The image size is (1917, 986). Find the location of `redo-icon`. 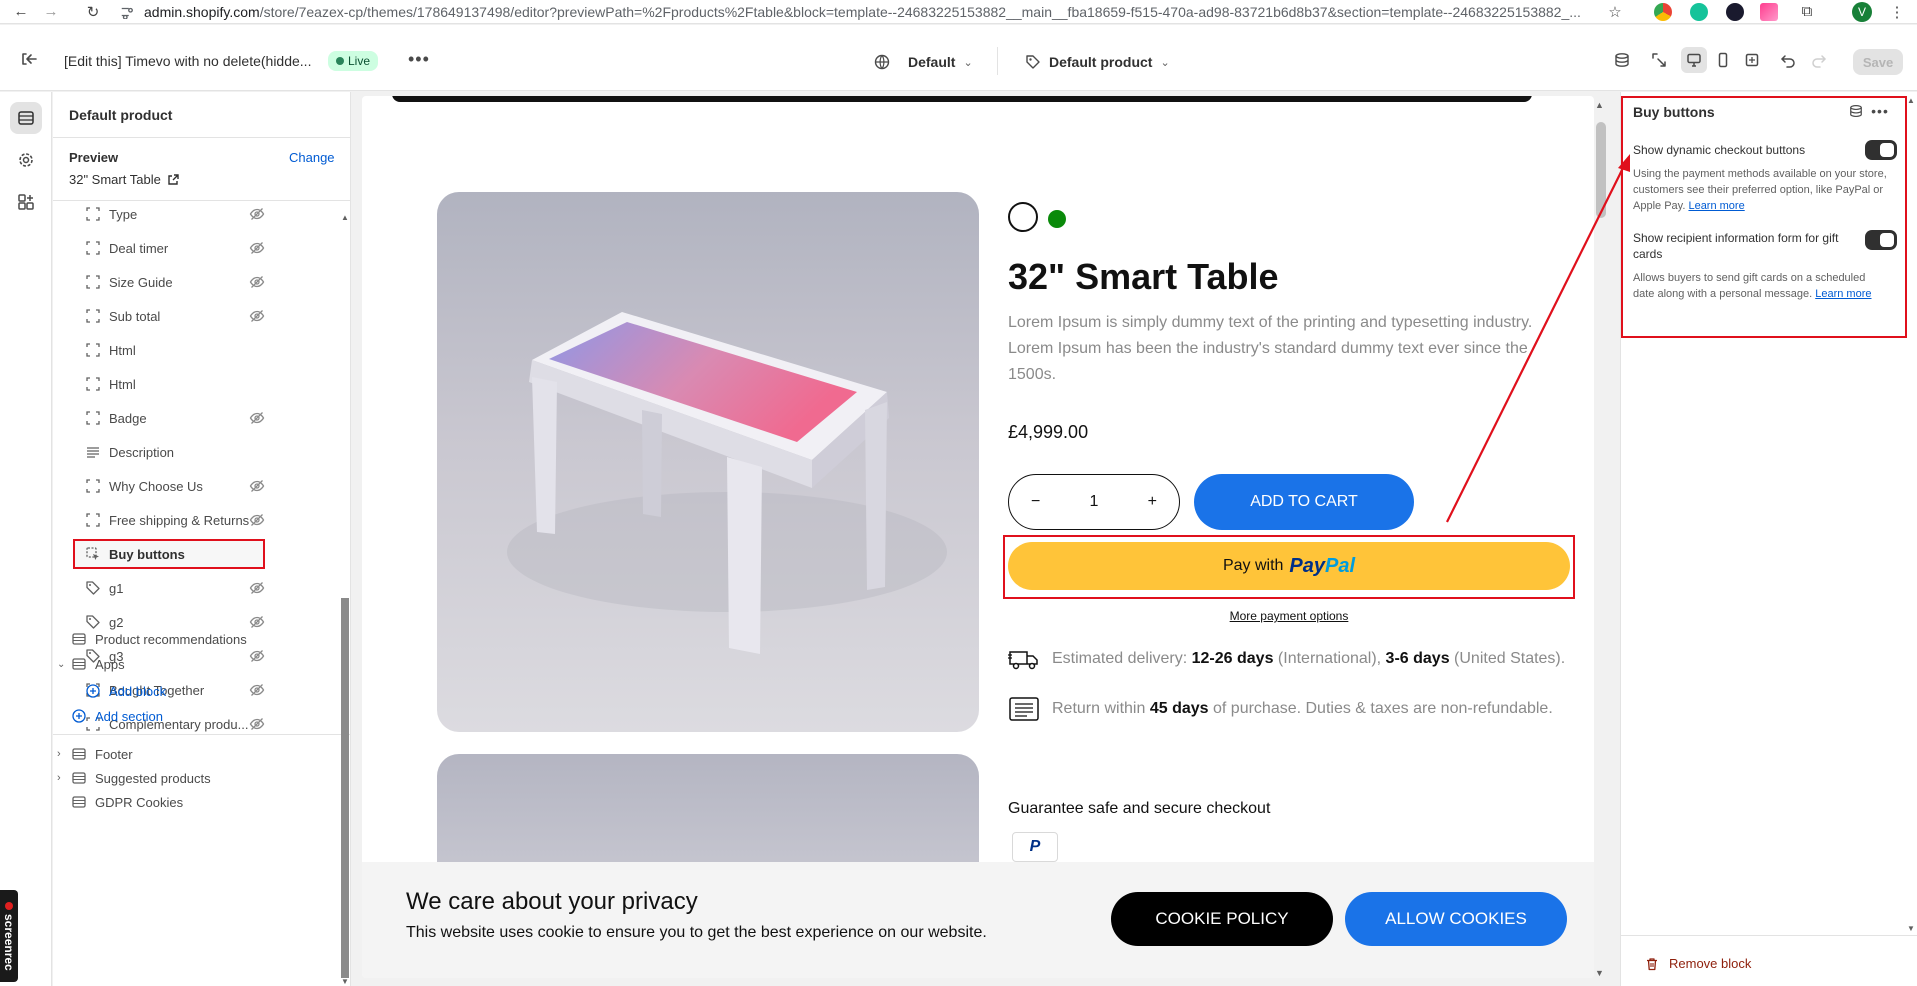

redo-icon is located at coordinates (1819, 60).